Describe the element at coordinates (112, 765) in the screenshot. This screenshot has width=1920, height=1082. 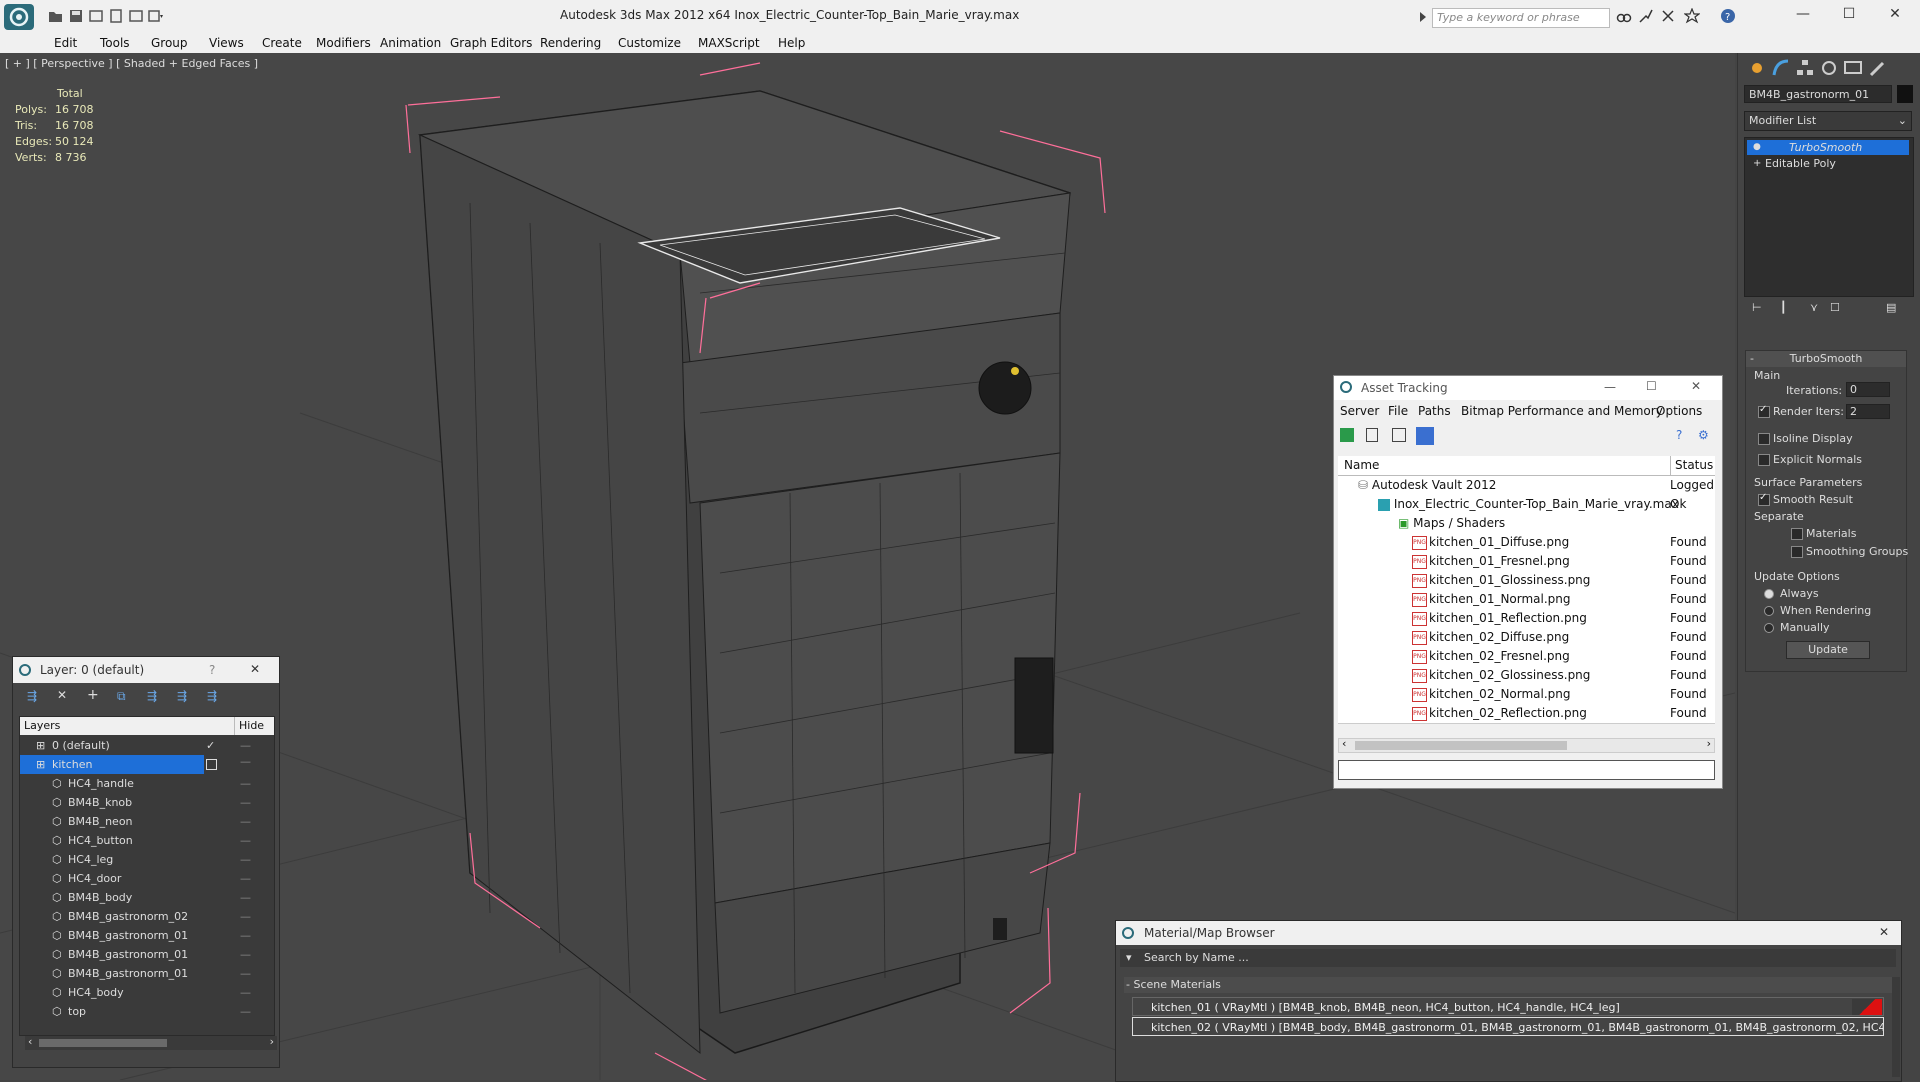
I see `layer-row-selected: ⊞ kitchen` at that location.